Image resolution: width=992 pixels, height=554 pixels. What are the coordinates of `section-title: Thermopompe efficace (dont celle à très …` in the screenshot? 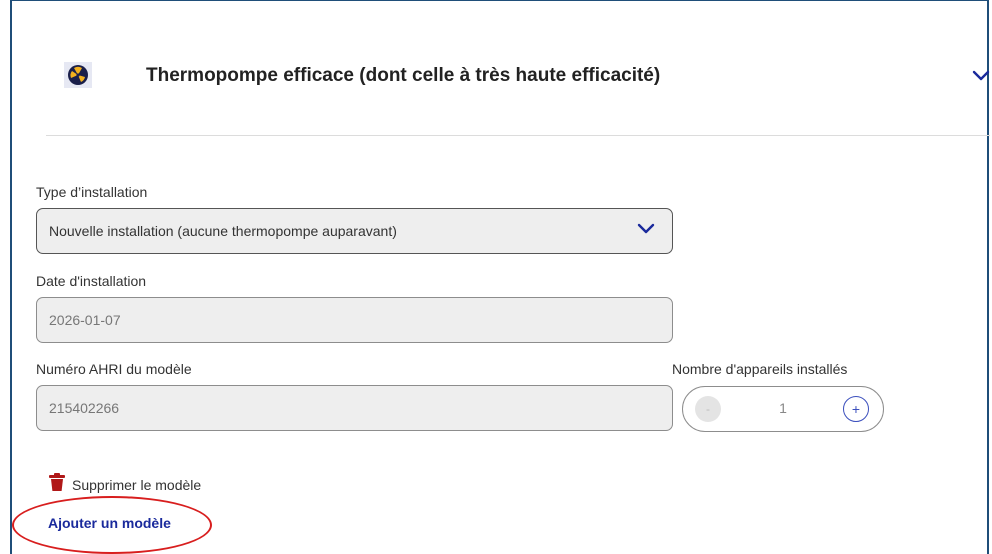 It's located at (403, 75).